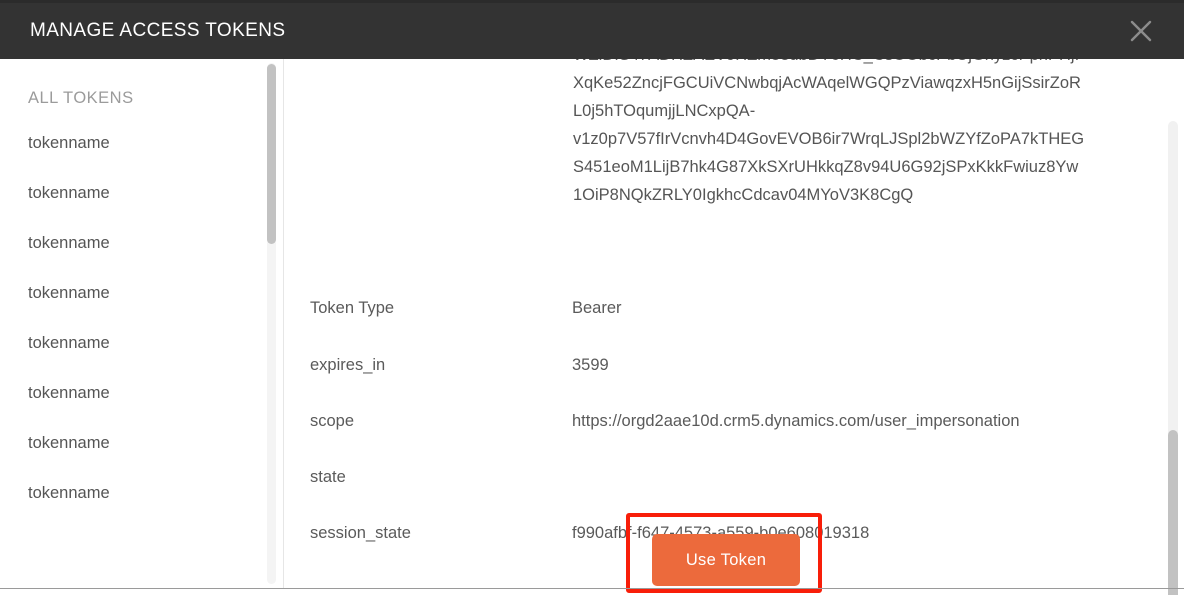  What do you see at coordinates (271, 154) in the screenshot?
I see `sidebar-scrollbar-thumb` at bounding box center [271, 154].